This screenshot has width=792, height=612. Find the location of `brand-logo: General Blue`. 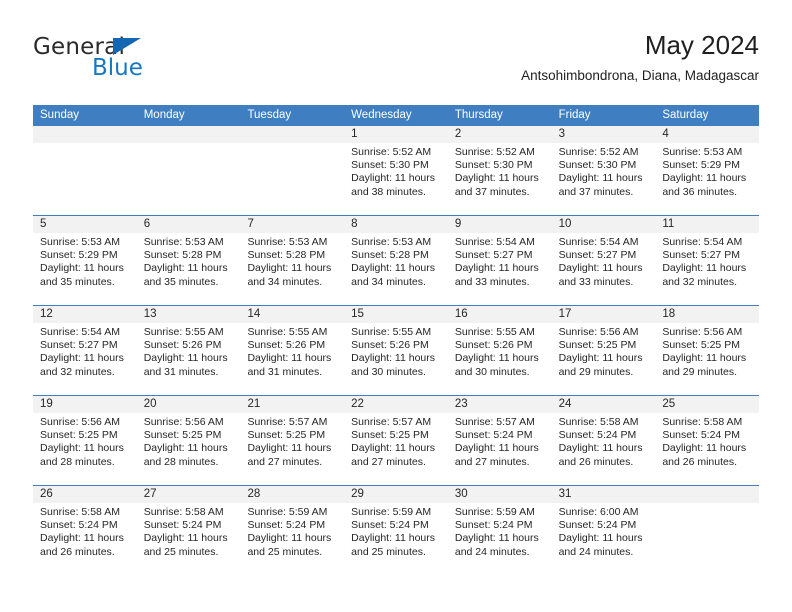

brand-logo: General Blue is located at coordinates (153, 62).